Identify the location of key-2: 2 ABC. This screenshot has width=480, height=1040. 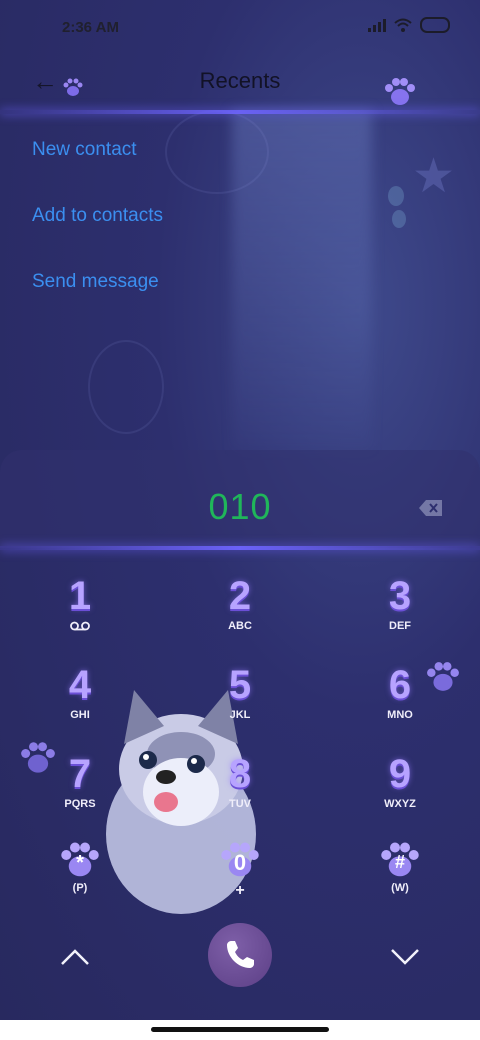
(240, 614).